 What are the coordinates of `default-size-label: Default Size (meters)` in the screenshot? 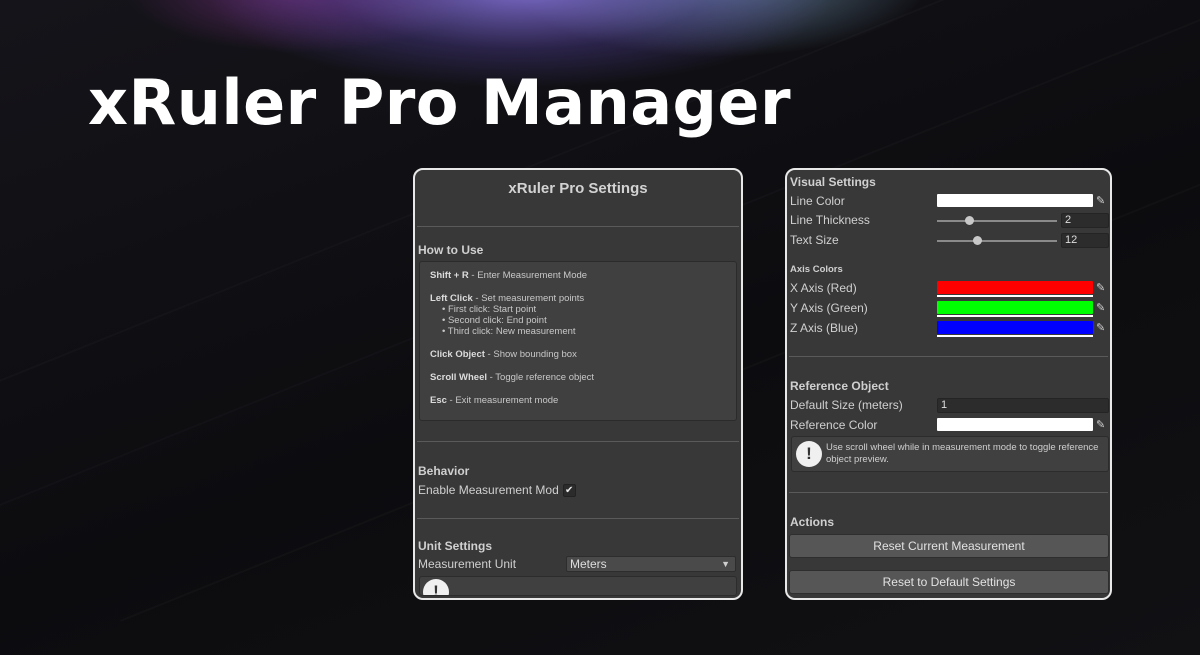 It's located at (846, 405).